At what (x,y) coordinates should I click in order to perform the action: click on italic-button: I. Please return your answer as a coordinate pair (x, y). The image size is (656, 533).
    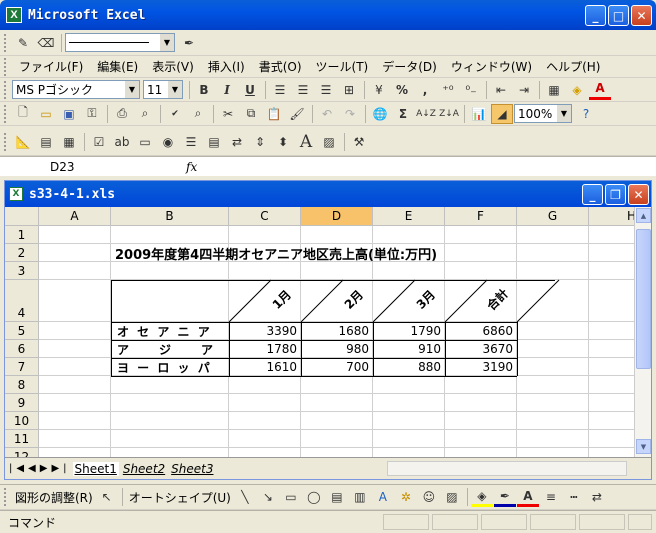
    Looking at the image, I should click on (227, 90).